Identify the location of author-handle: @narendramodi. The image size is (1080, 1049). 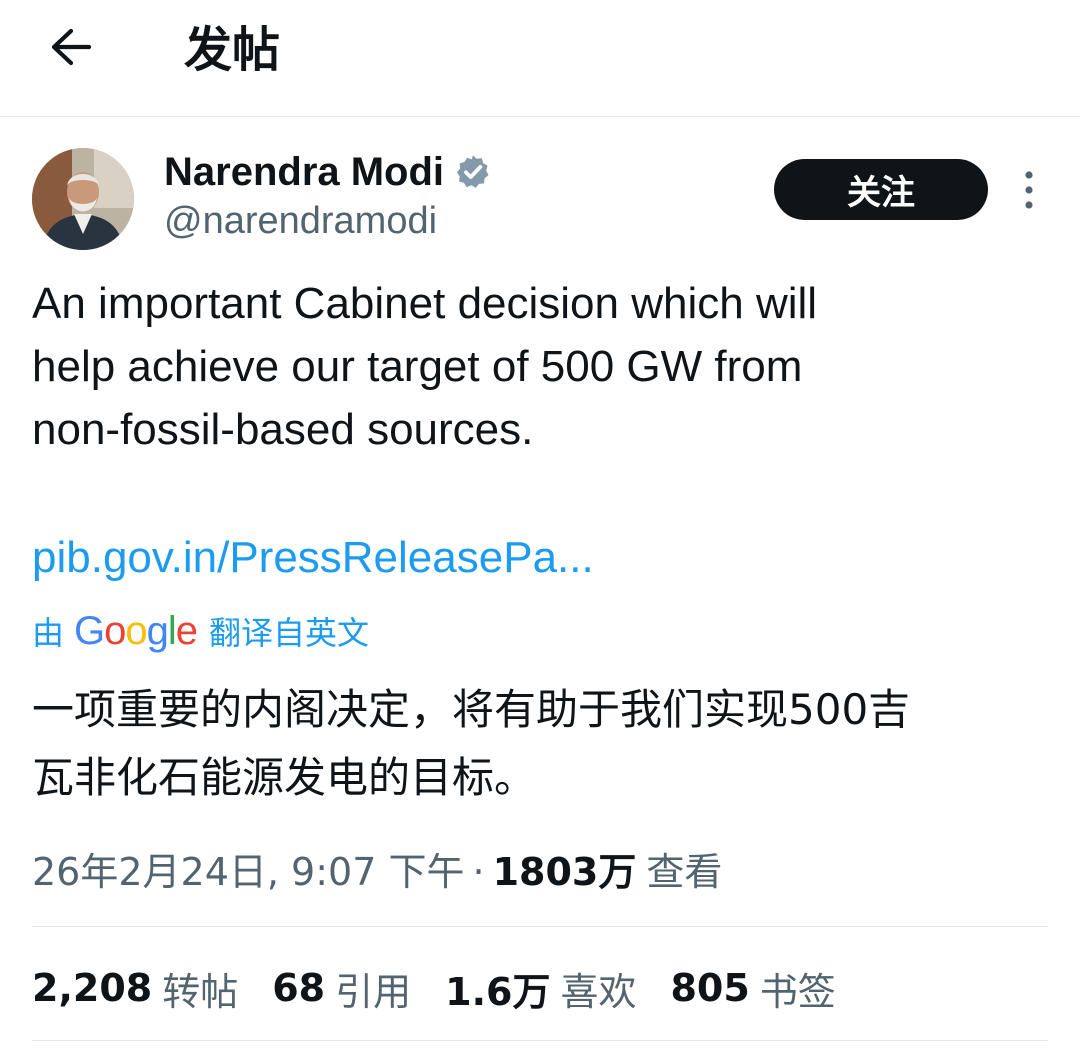
(300, 221).